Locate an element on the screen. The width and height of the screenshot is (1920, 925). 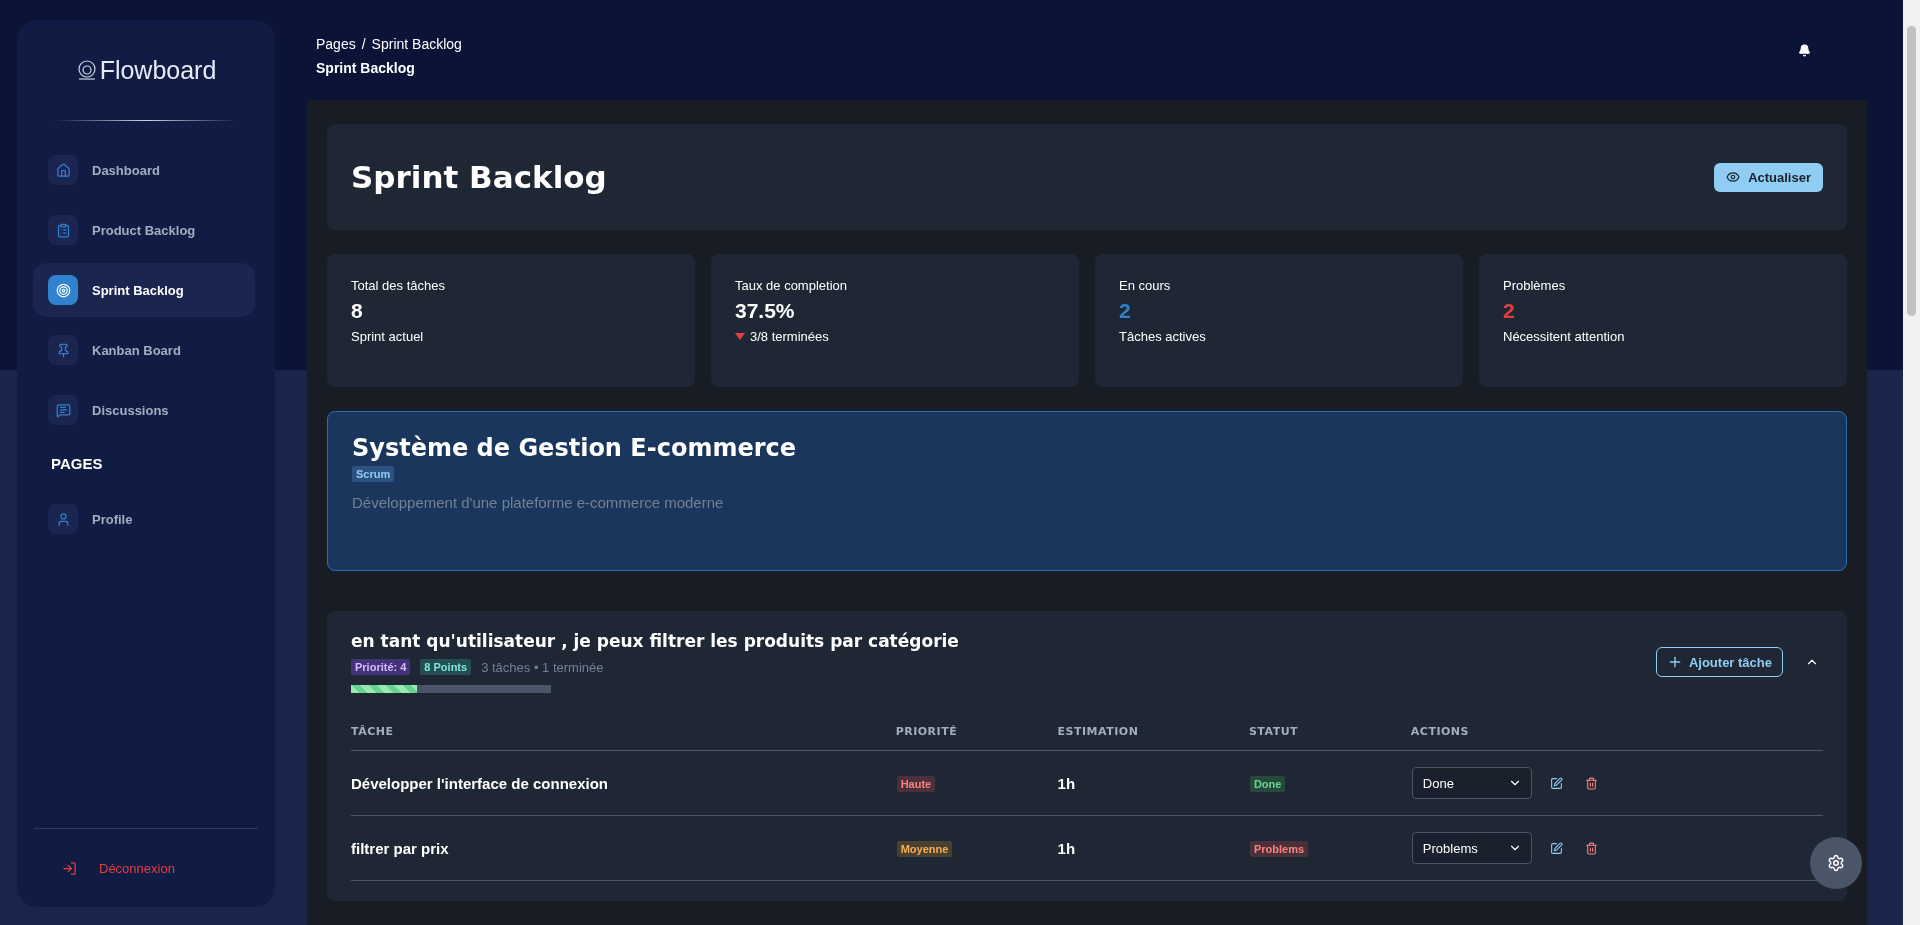
status-select: Done is located at coordinates (1471, 783).